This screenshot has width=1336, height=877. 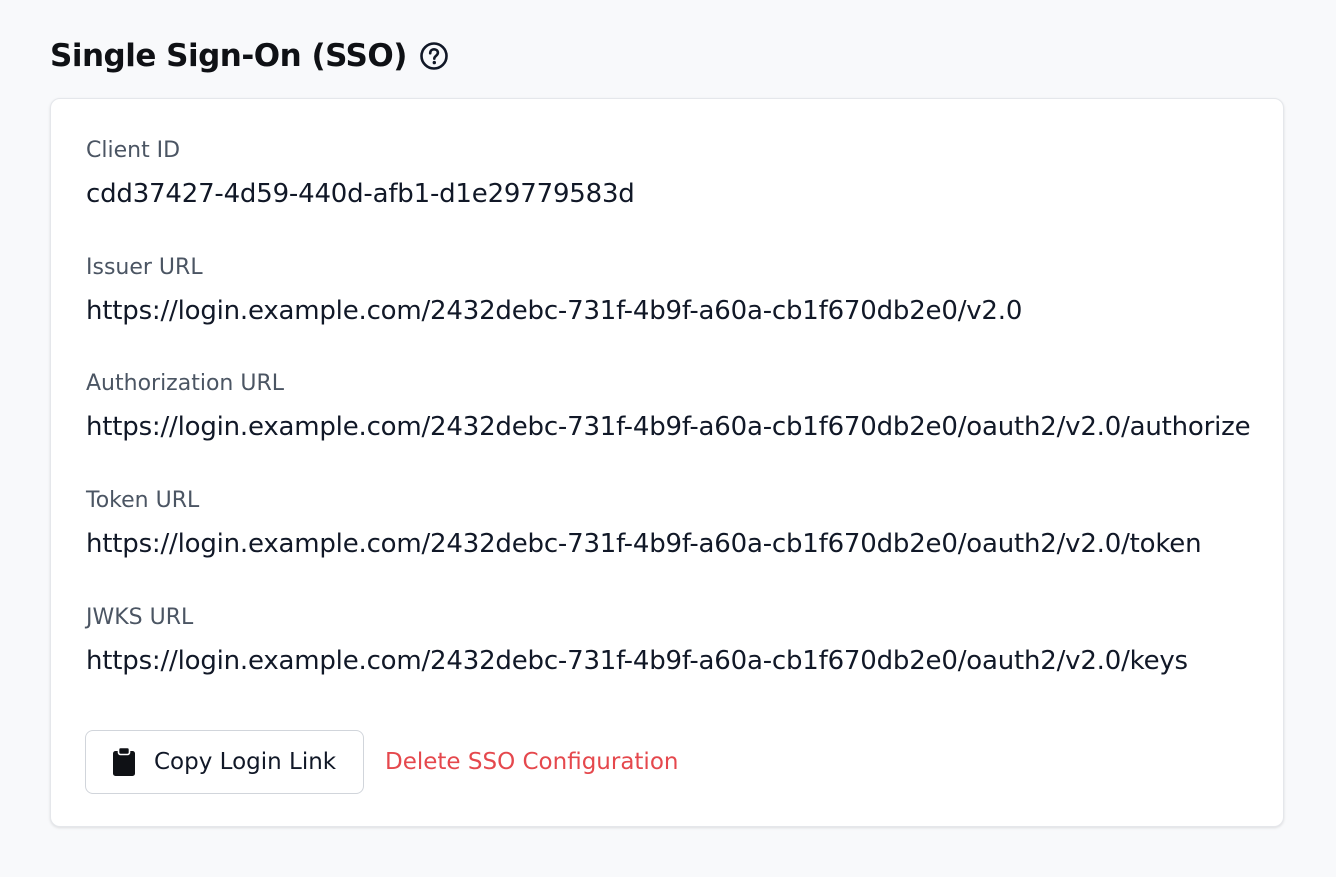 What do you see at coordinates (434, 56) in the screenshot?
I see `help-icon` at bounding box center [434, 56].